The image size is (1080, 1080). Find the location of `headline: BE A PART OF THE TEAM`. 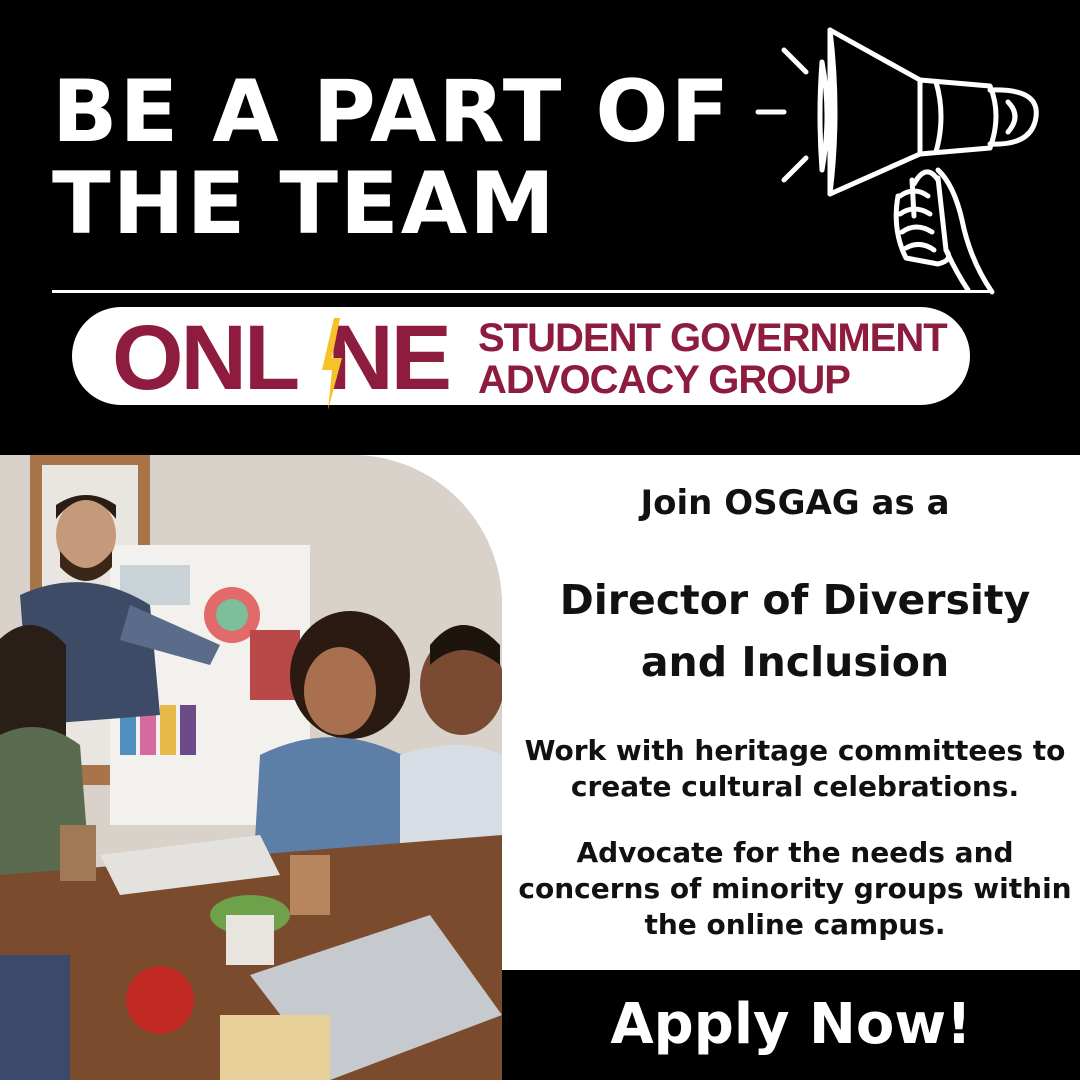

headline: BE A PART OF THE TEAM is located at coordinates (391, 158).